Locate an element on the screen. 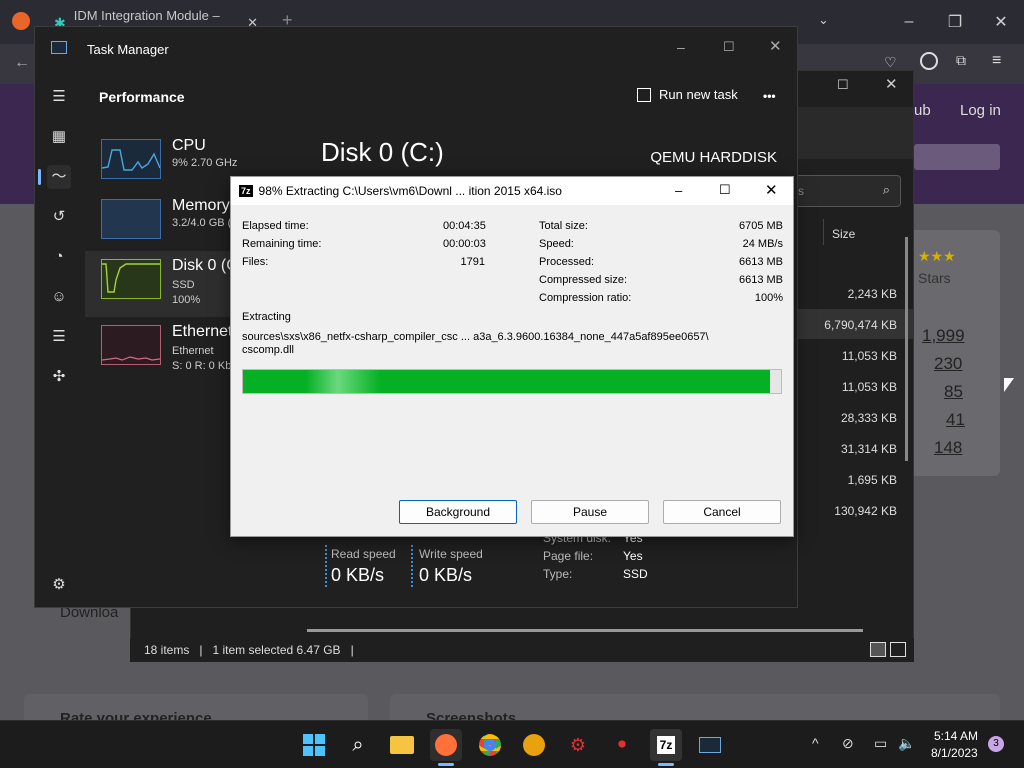 The image size is (1024, 768). cpu-sparkline is located at coordinates (131, 159).